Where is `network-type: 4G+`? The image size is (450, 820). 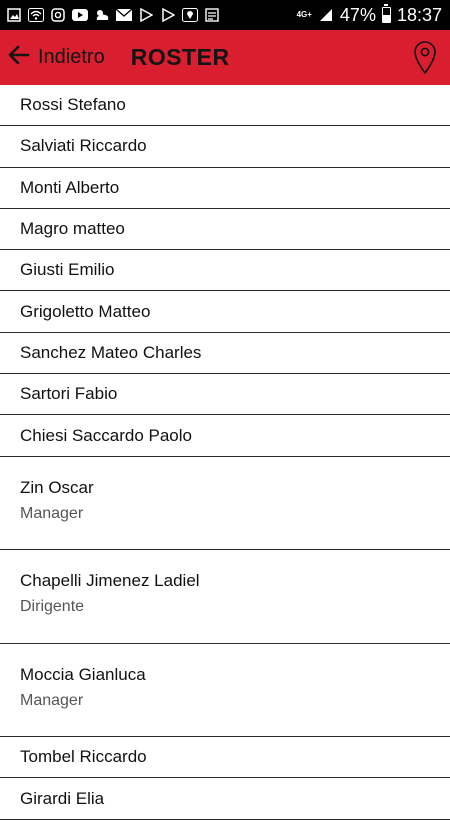 network-type: 4G+ is located at coordinates (304, 14).